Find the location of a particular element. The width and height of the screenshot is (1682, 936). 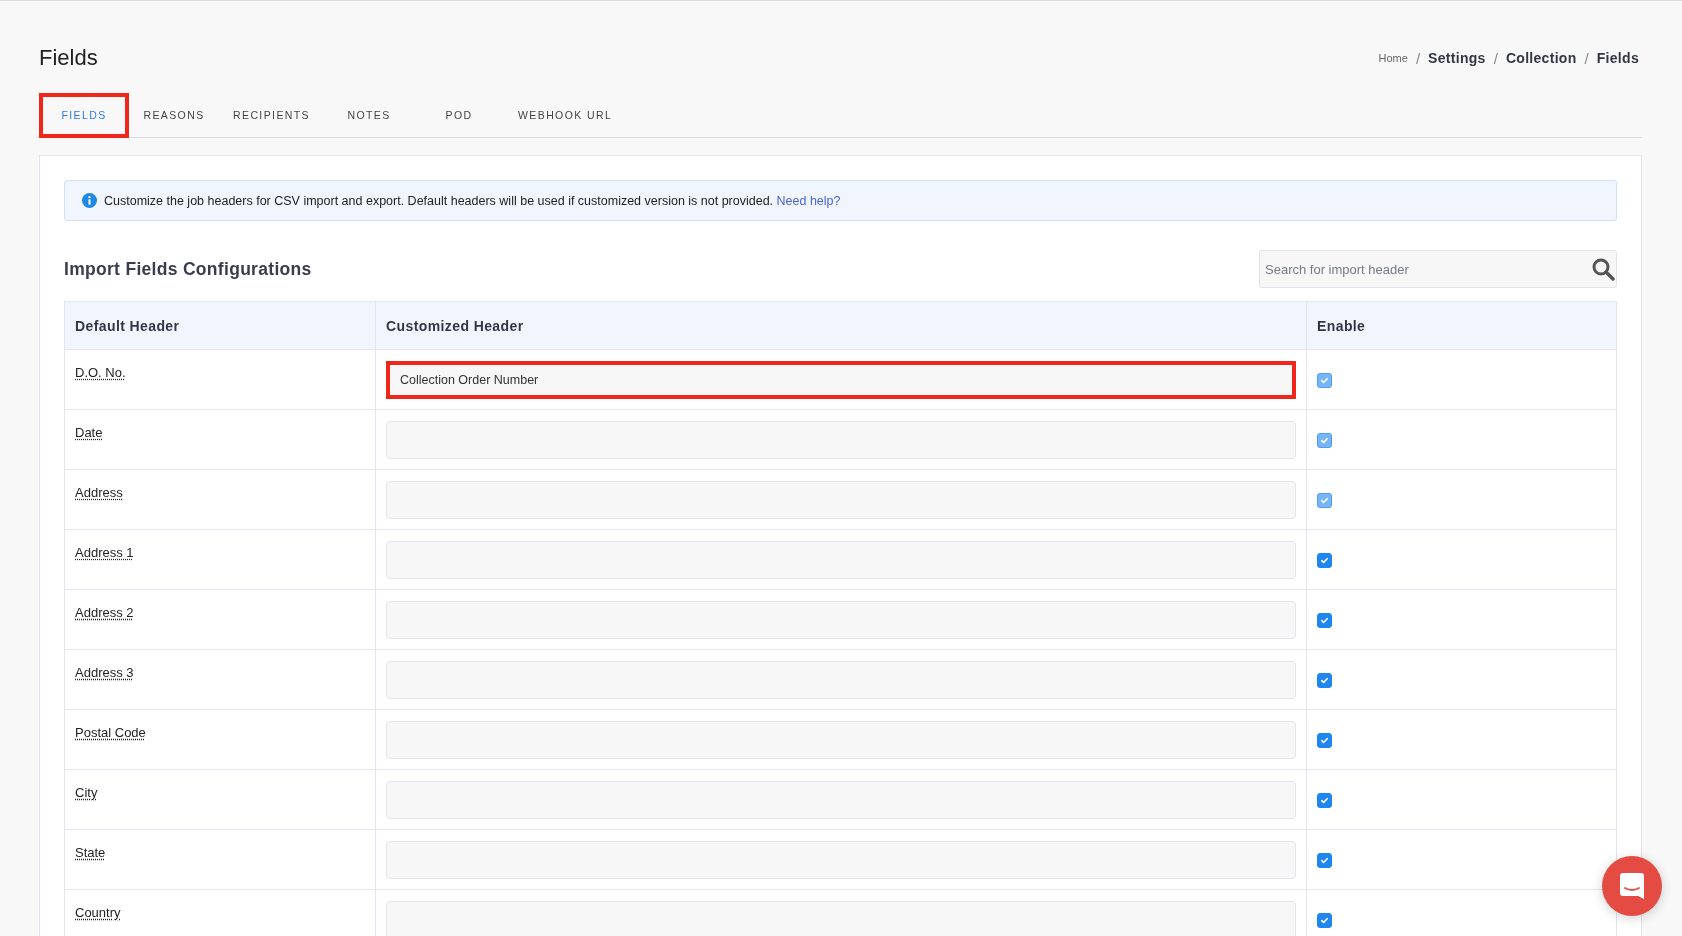

page-title: Fields is located at coordinates (68, 58).